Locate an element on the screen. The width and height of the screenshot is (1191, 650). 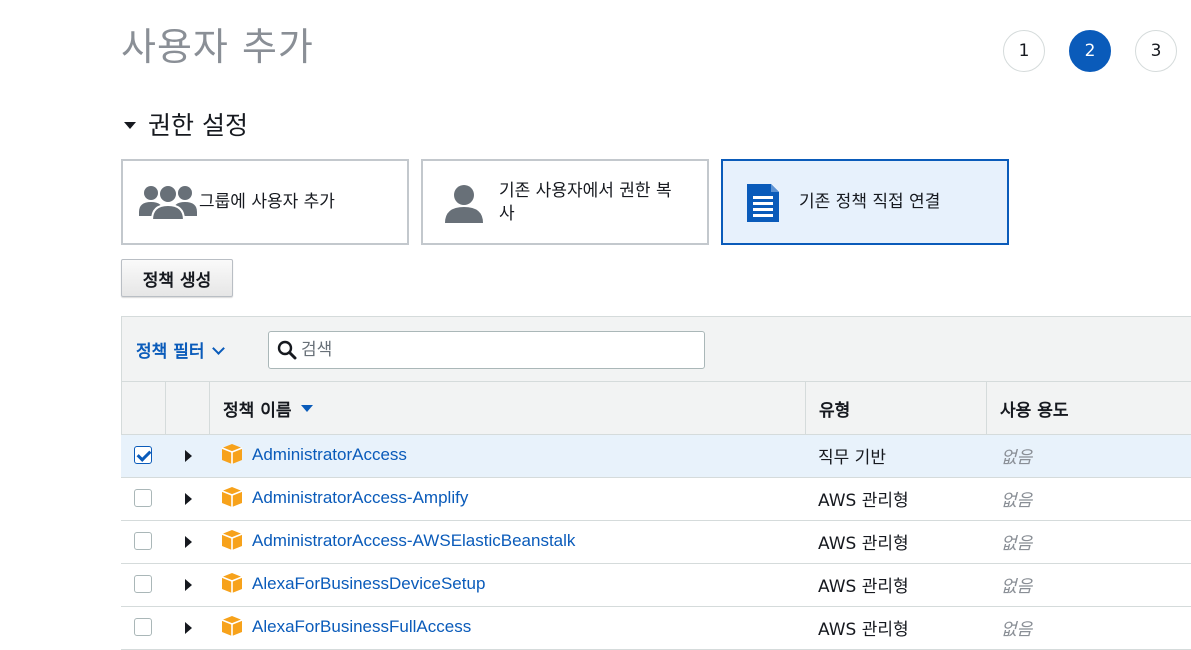
policy-name-link: AdministratorAccess-AWSElasticBeanstalk is located at coordinates (413, 541).